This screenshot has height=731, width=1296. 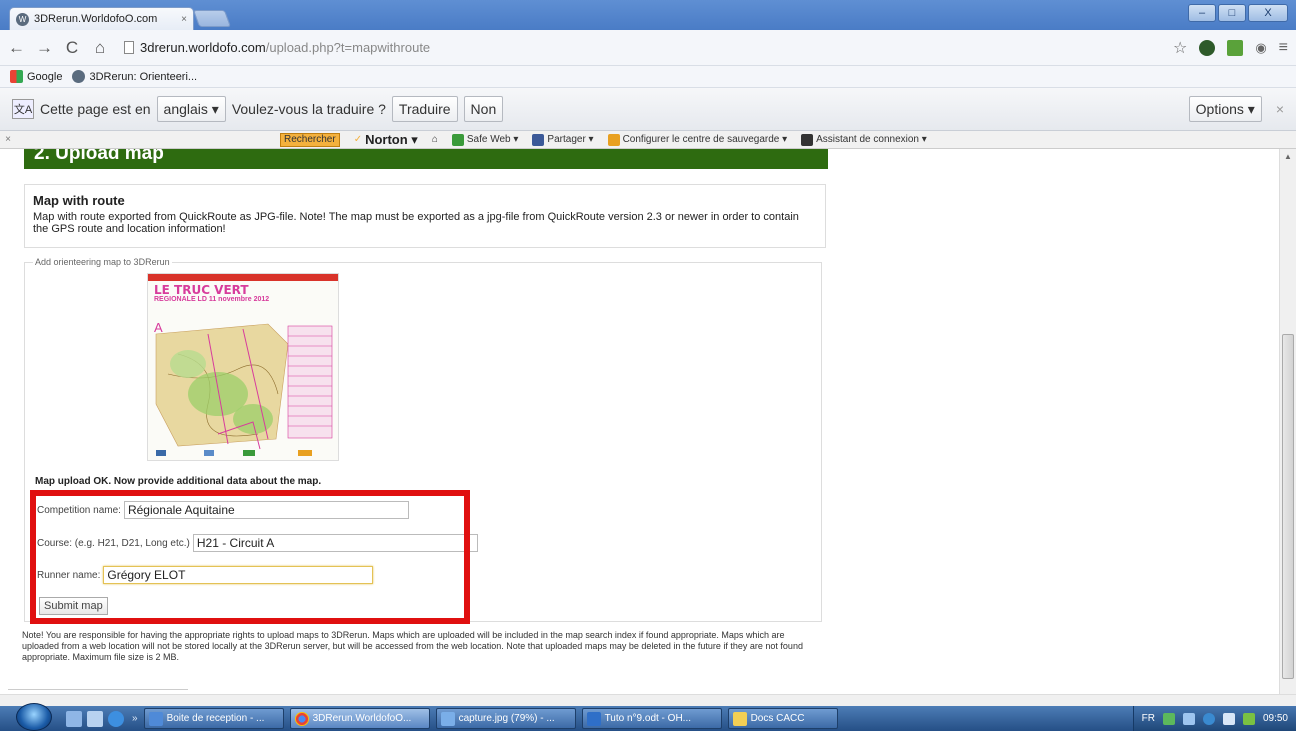 What do you see at coordinates (1207, 47) in the screenshot?
I see `extension-globe-icon` at bounding box center [1207, 47].